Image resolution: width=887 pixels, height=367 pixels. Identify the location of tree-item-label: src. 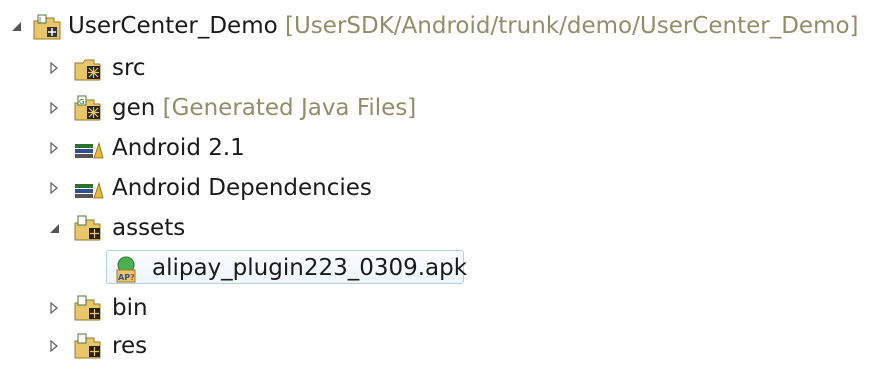
(129, 68).